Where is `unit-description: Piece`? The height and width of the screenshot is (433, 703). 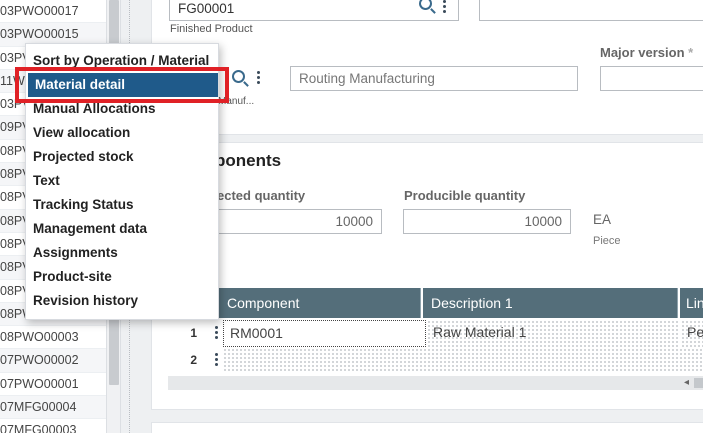 unit-description: Piece is located at coordinates (607, 241).